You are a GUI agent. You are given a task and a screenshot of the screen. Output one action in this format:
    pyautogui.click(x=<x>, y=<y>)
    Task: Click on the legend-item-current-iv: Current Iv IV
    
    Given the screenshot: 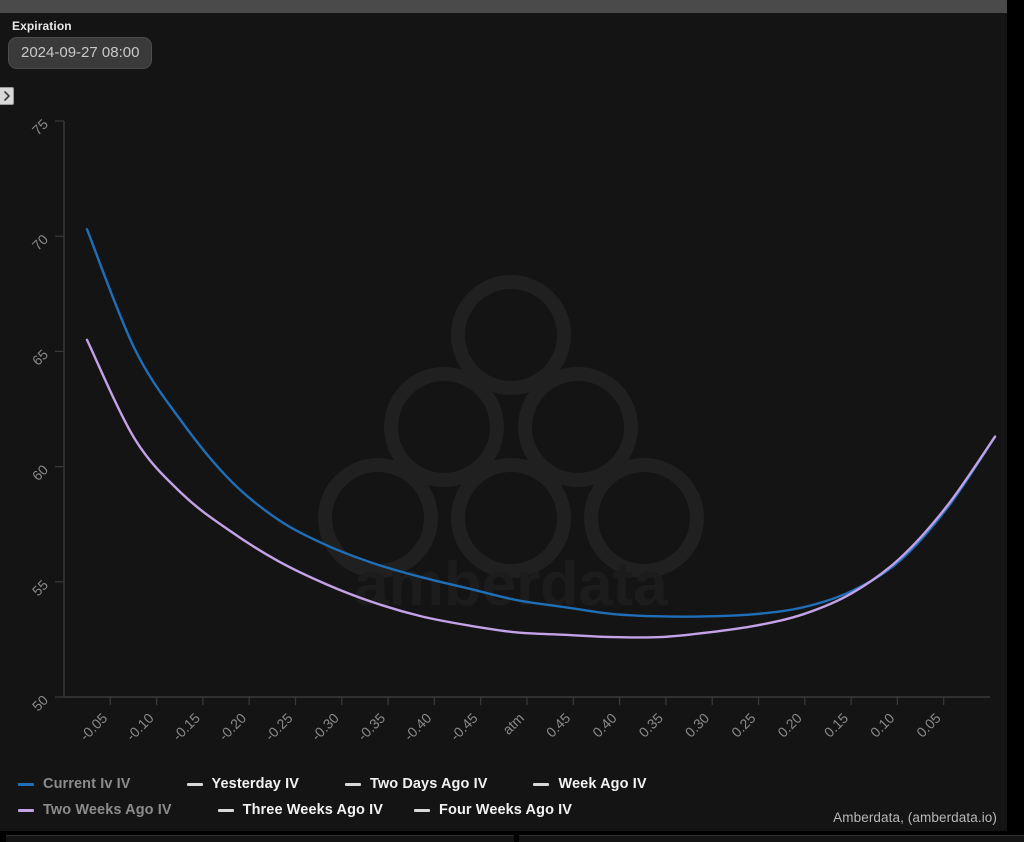 What is the action you would take?
    pyautogui.click(x=74, y=784)
    